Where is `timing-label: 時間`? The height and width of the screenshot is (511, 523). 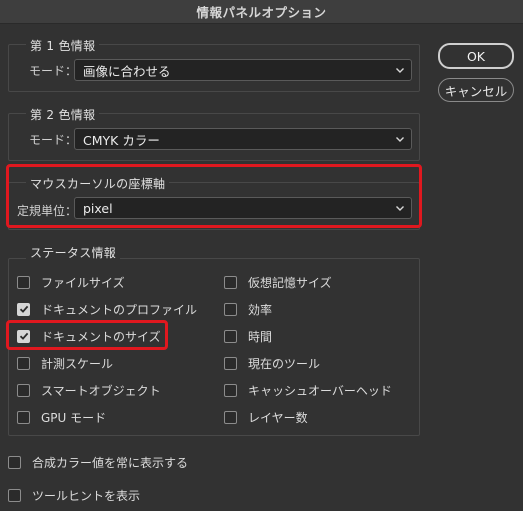
timing-label: 時間 is located at coordinates (260, 336).